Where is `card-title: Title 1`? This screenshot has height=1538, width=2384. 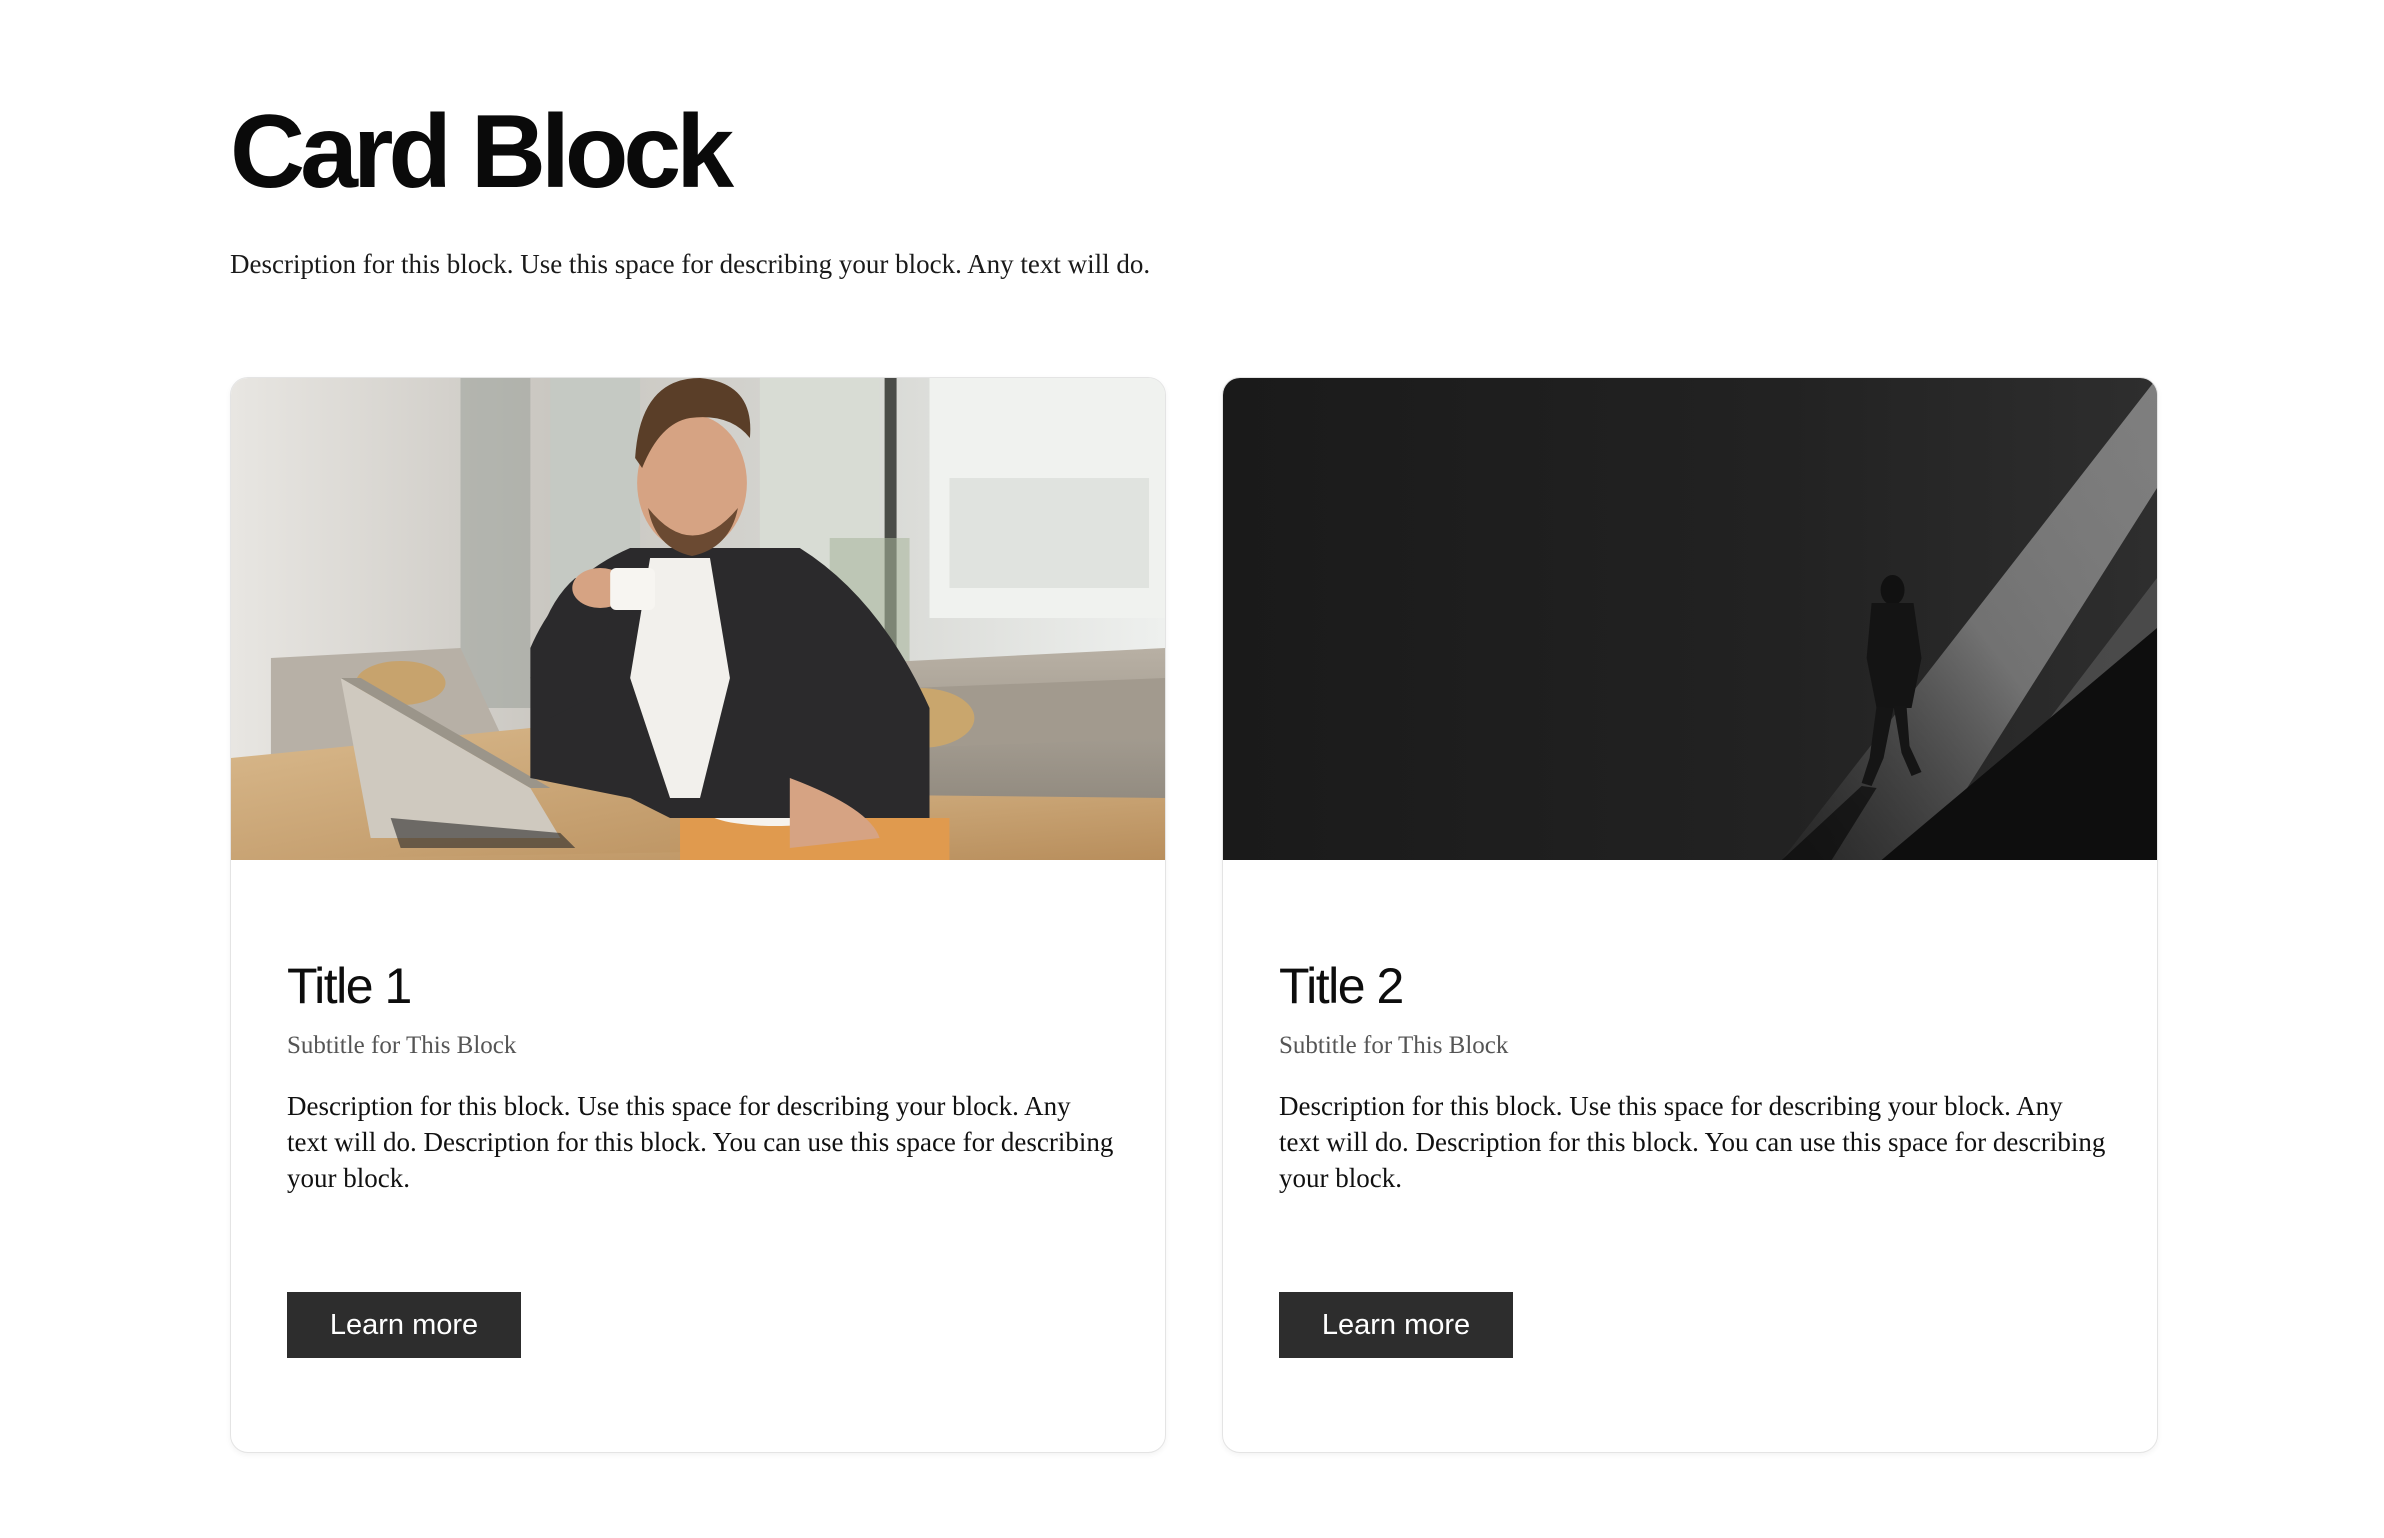
card-title: Title 1 is located at coordinates (349, 986).